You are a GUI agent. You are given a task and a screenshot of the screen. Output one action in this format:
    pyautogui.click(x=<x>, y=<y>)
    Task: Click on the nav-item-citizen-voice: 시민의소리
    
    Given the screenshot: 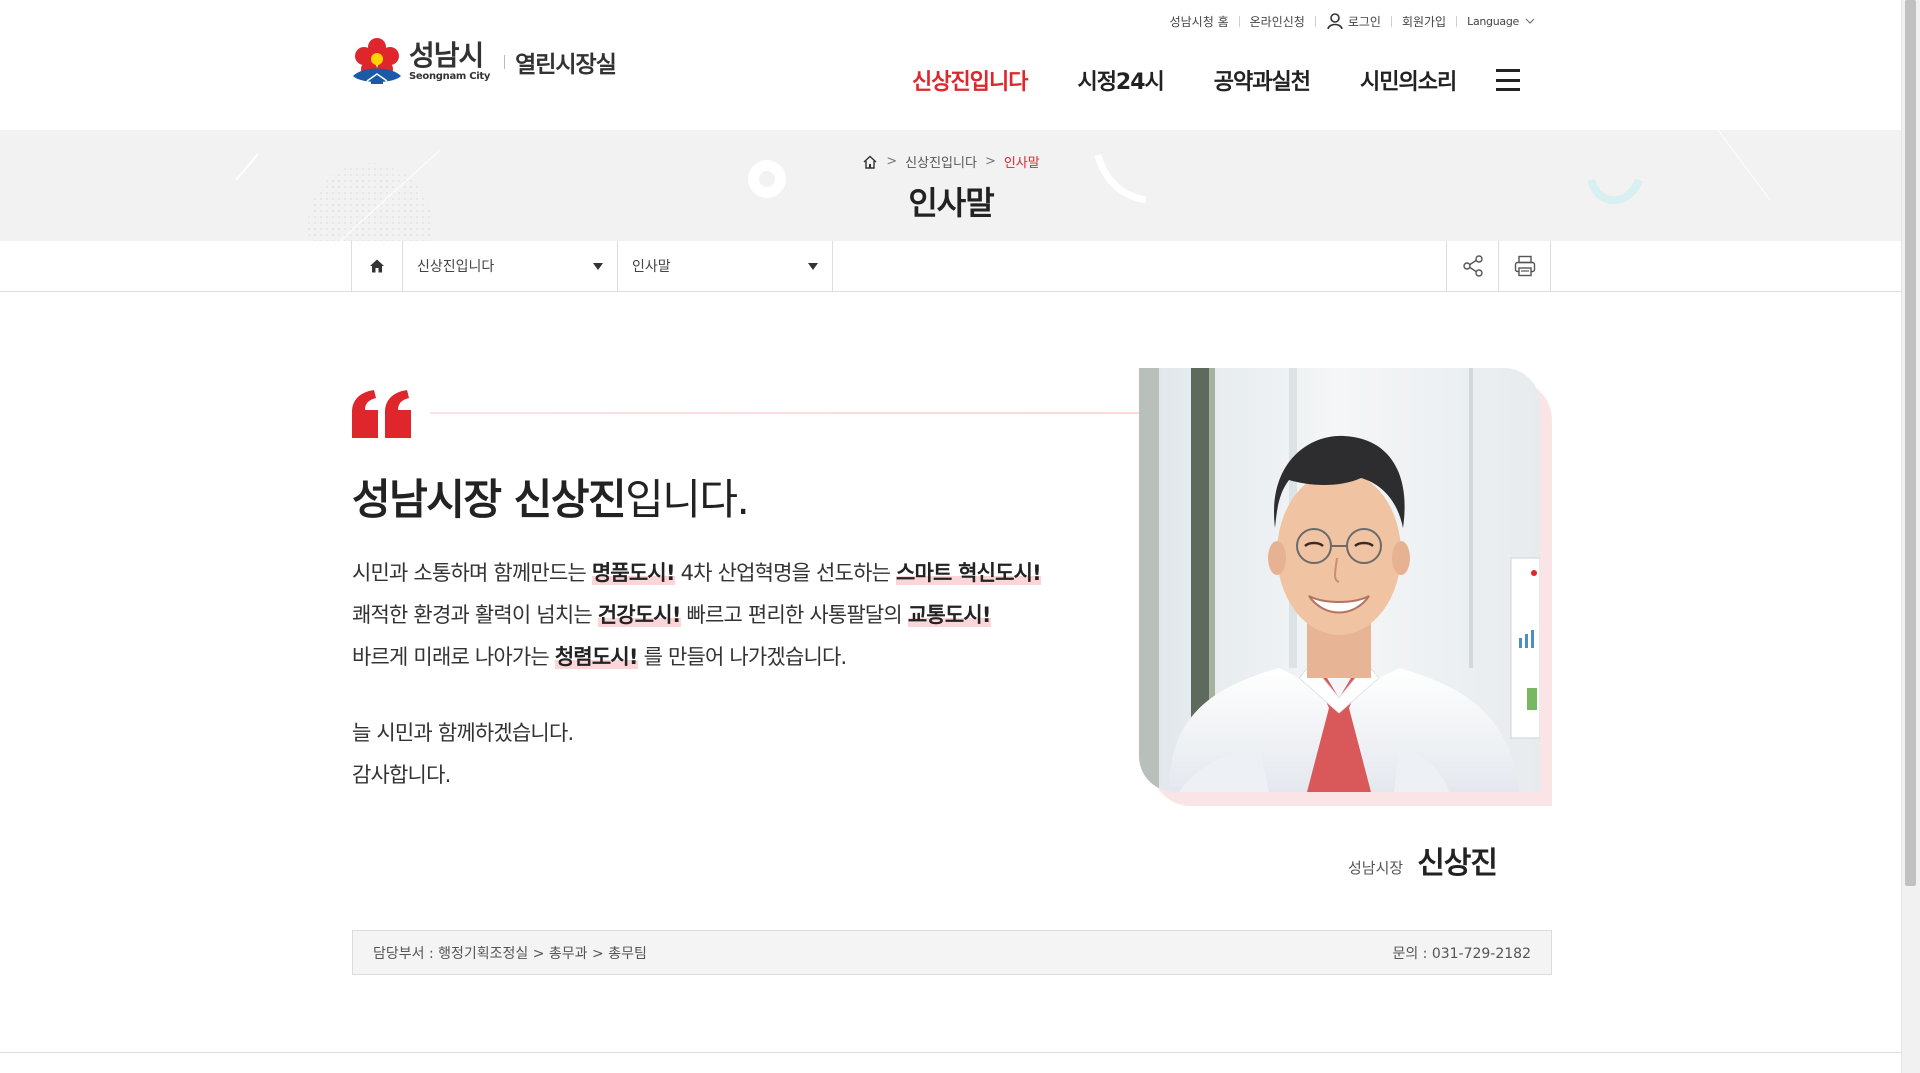 What is the action you would take?
    pyautogui.click(x=1408, y=80)
    